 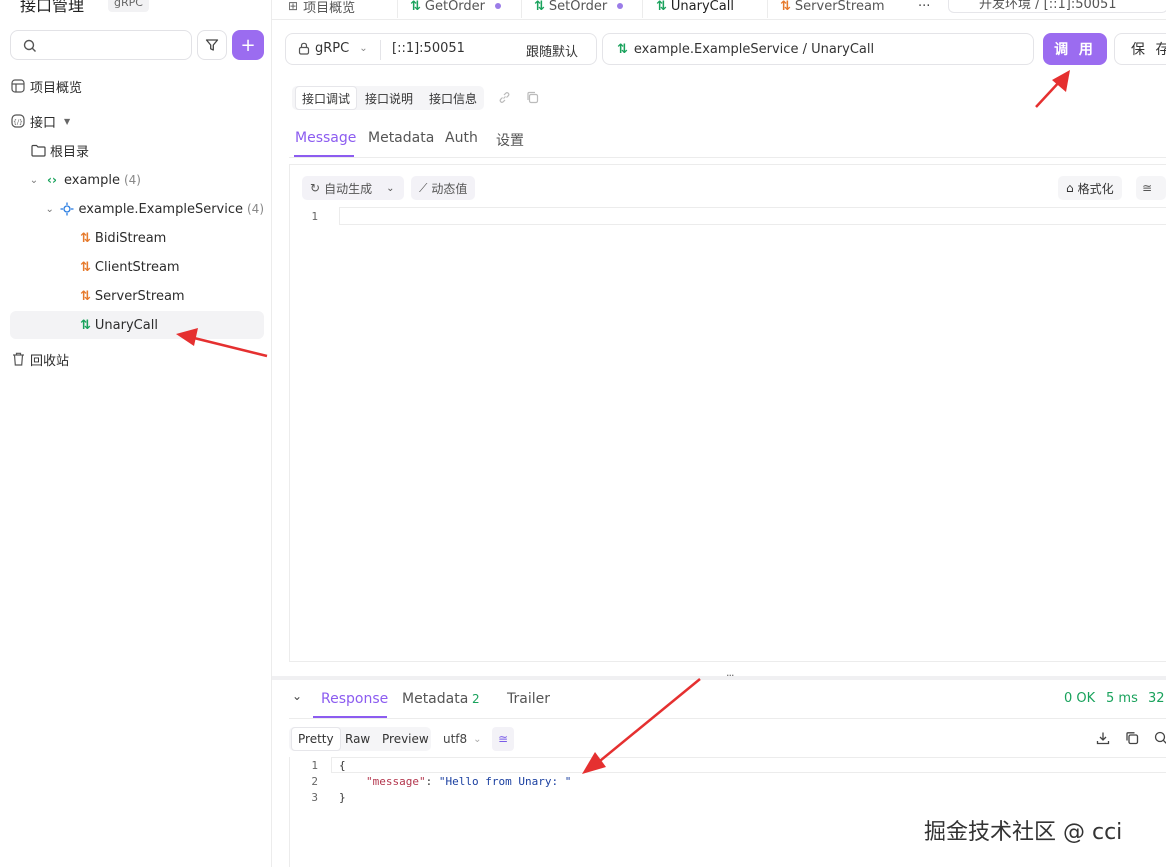 I want to click on filter-icon, so click(x=212, y=45).